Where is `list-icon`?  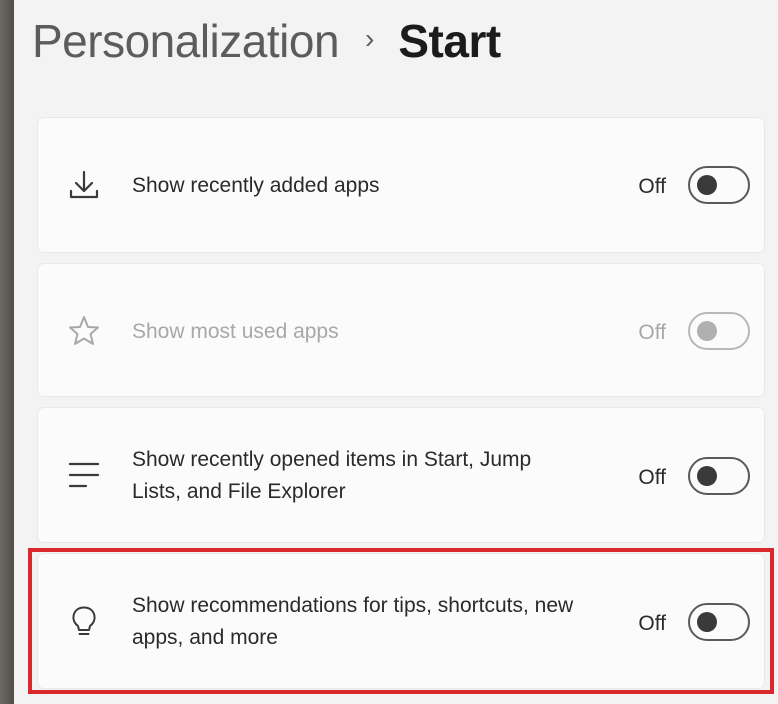 list-icon is located at coordinates (84, 476).